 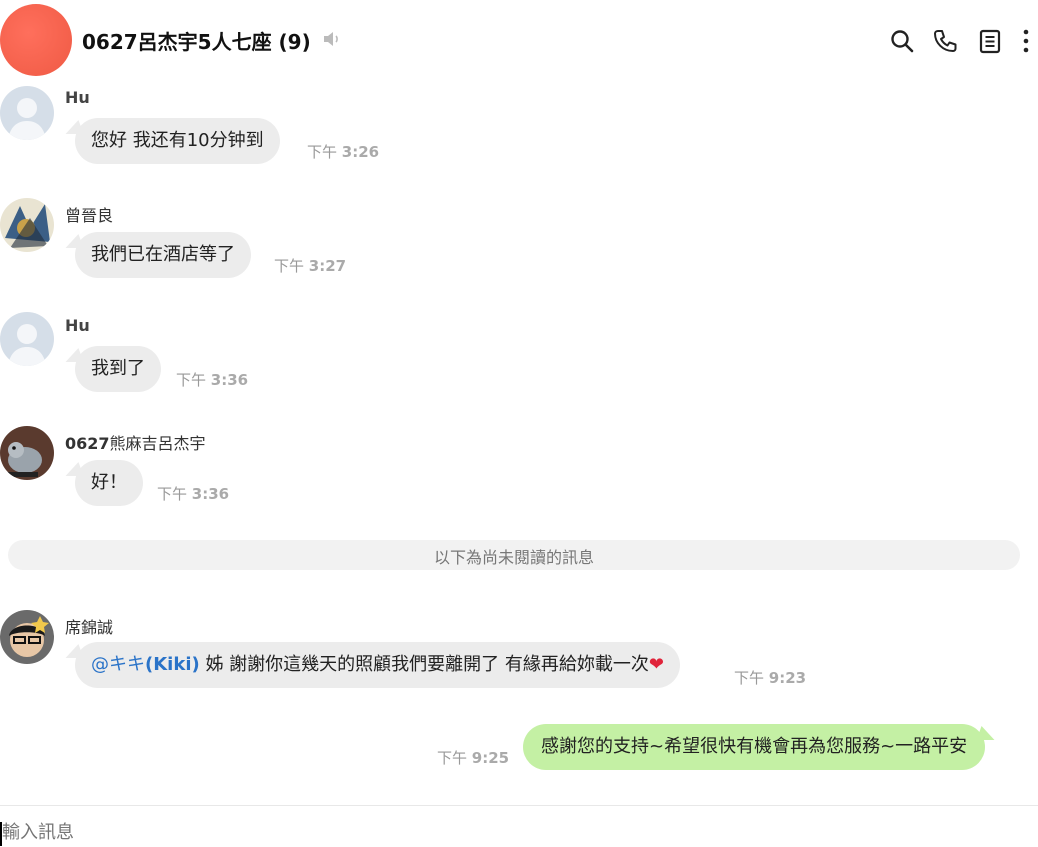 I want to click on sender-name: 曾晉良, so click(x=89, y=215).